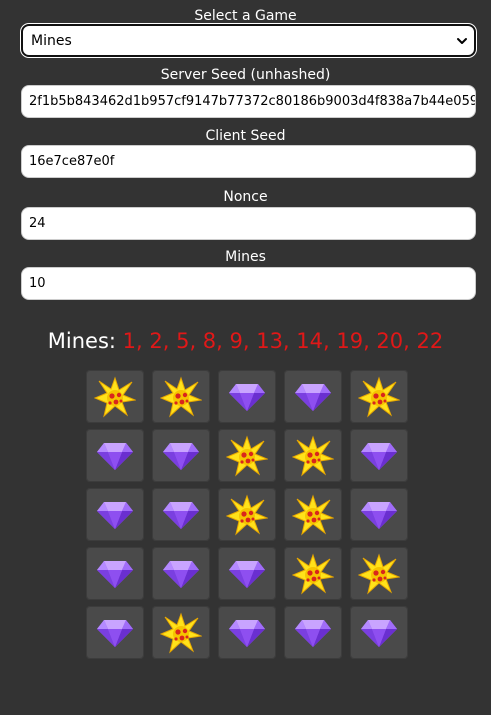  What do you see at coordinates (245, 257) in the screenshot?
I see `mines-count-label: Mines` at bounding box center [245, 257].